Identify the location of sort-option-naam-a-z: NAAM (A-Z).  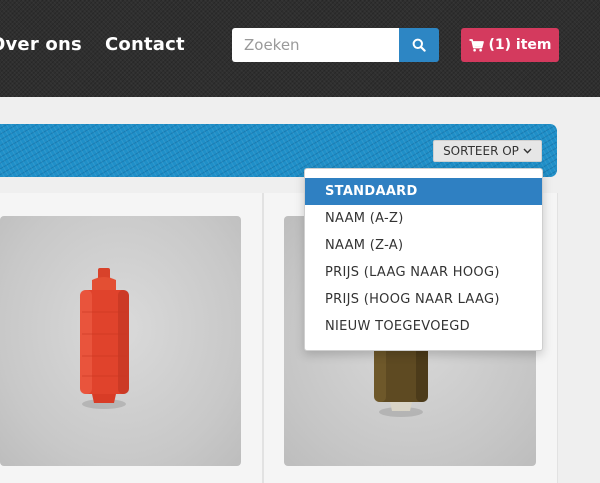
(423, 218).